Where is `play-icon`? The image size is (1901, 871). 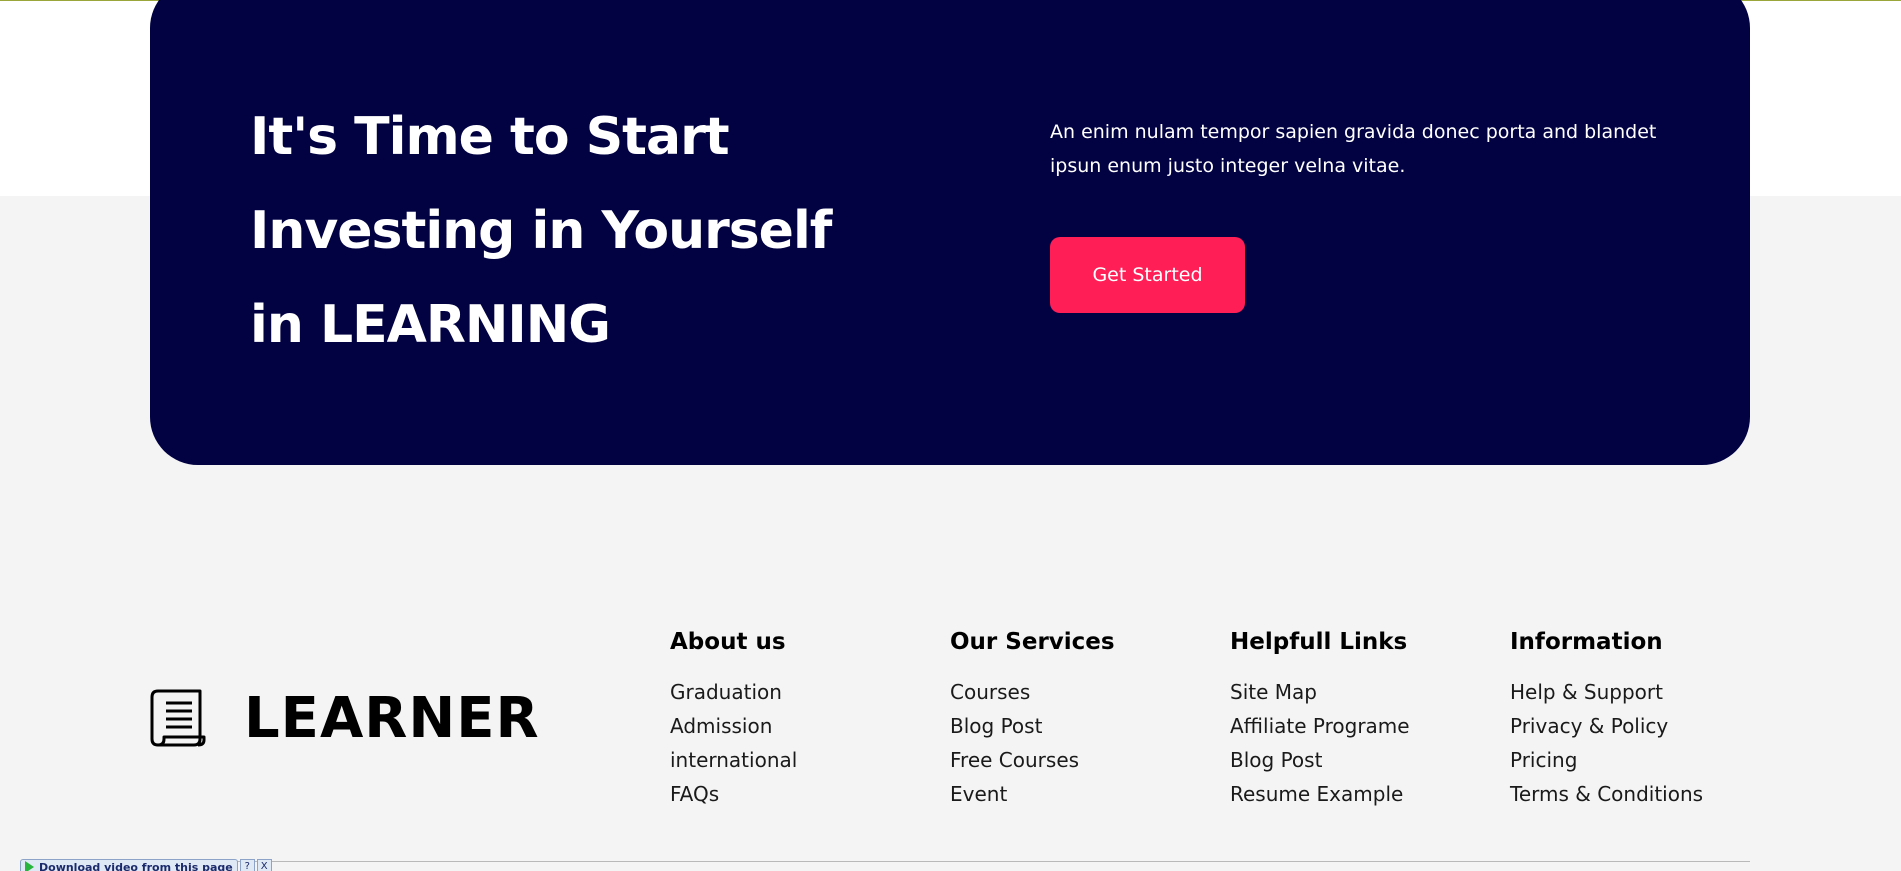
play-icon is located at coordinates (29, 866).